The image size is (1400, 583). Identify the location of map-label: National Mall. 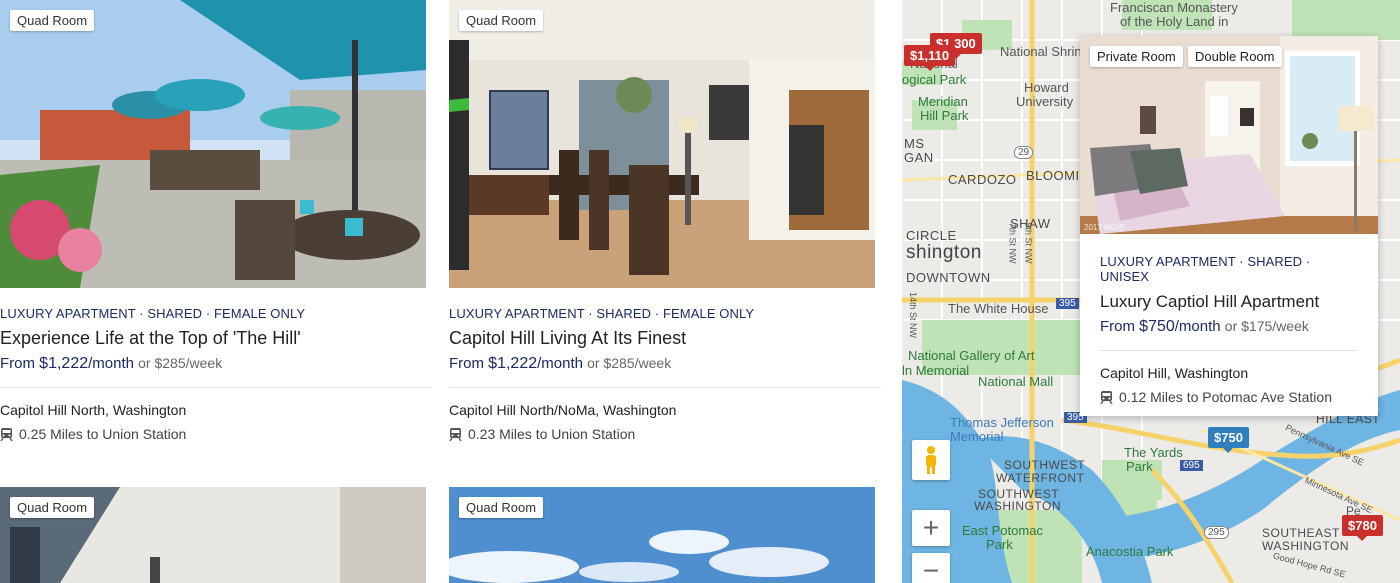
(1016, 381).